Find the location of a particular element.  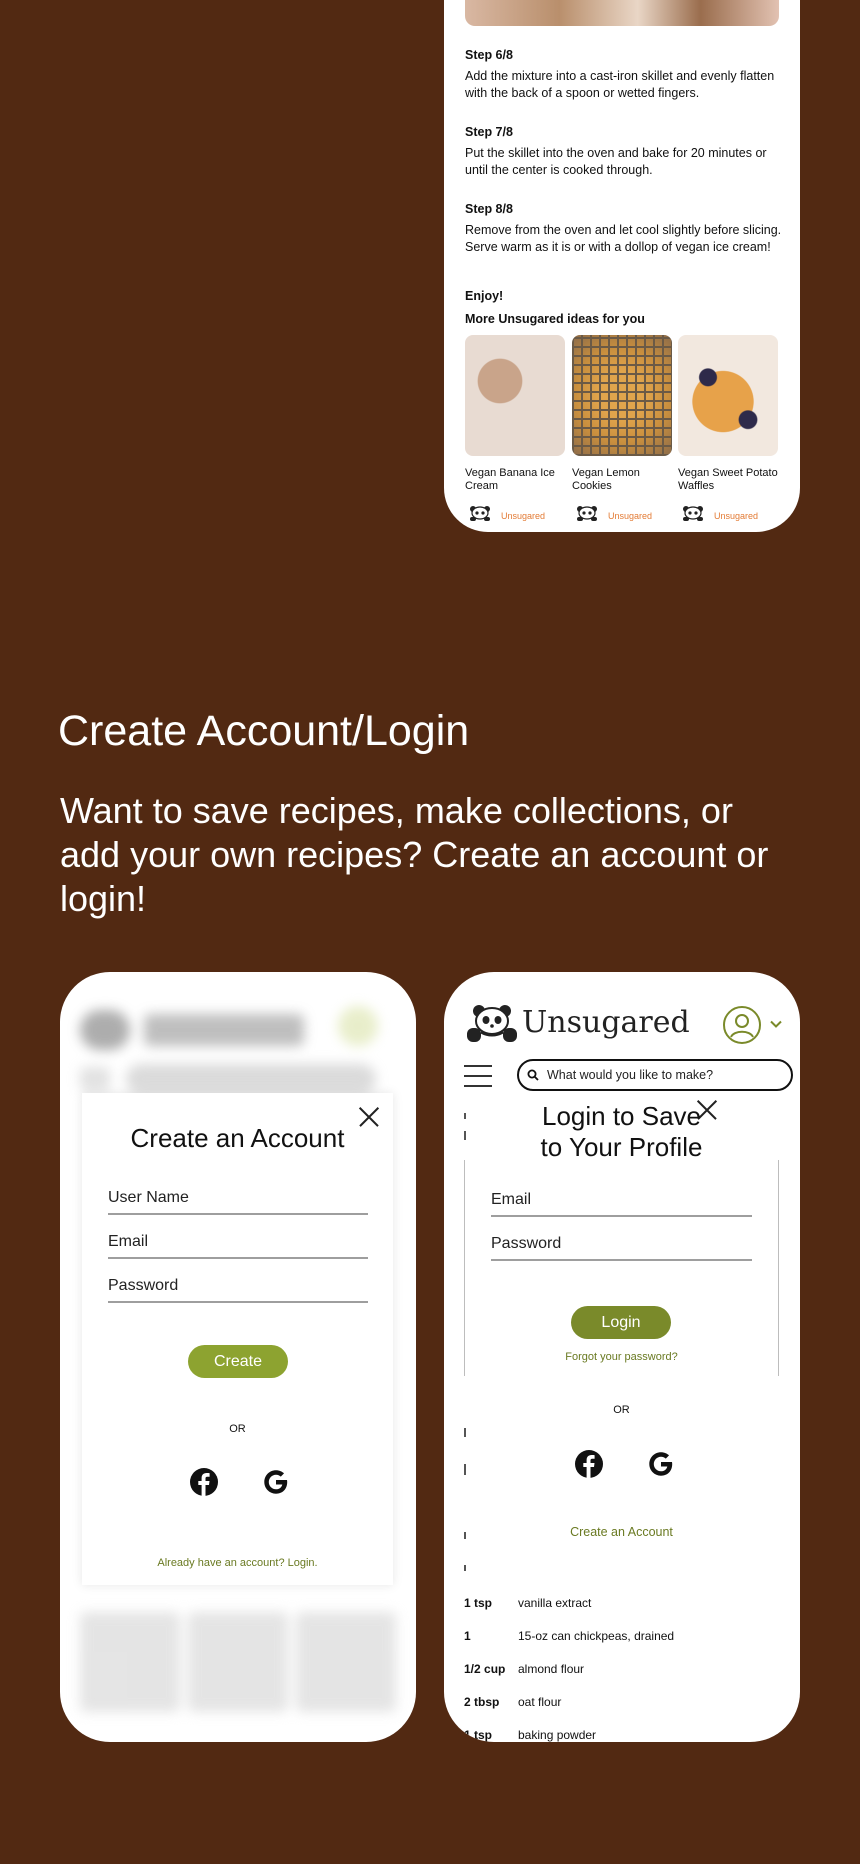

search-input is located at coordinates (662, 1075).